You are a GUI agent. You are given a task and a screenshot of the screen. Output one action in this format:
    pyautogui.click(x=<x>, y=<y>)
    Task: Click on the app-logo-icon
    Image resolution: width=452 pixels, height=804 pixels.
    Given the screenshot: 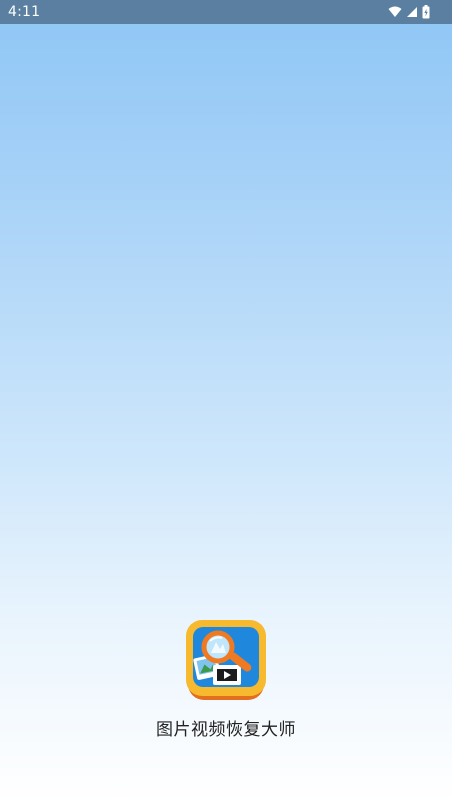 What is the action you would take?
    pyautogui.click(x=226, y=660)
    